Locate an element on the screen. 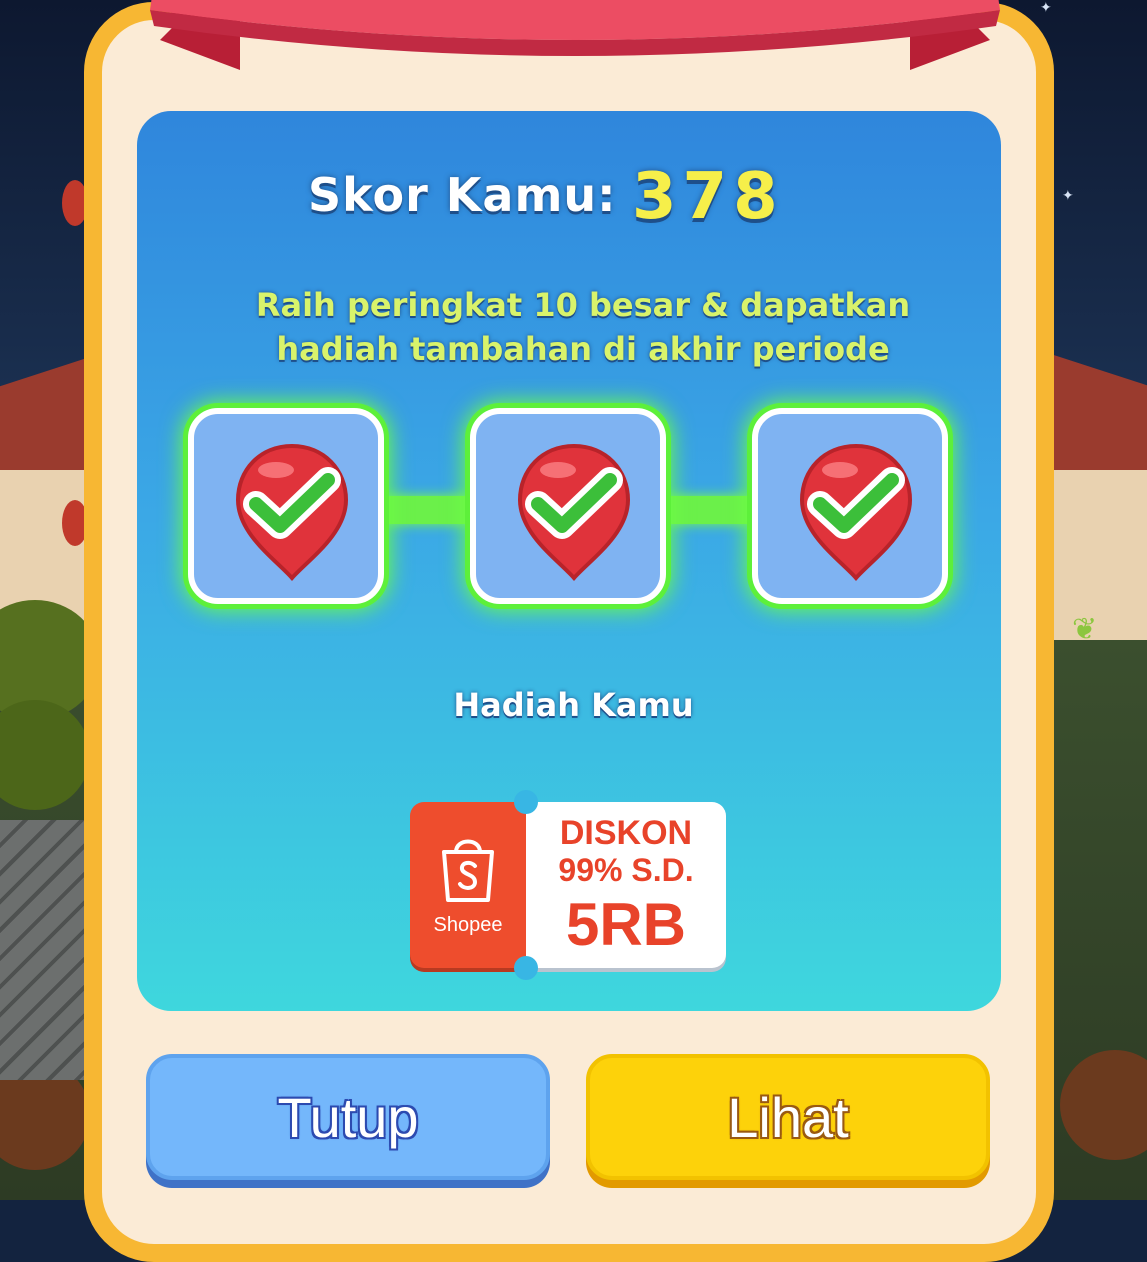 The image size is (1147, 1262). view-button: Lihat is located at coordinates (788, 1117).